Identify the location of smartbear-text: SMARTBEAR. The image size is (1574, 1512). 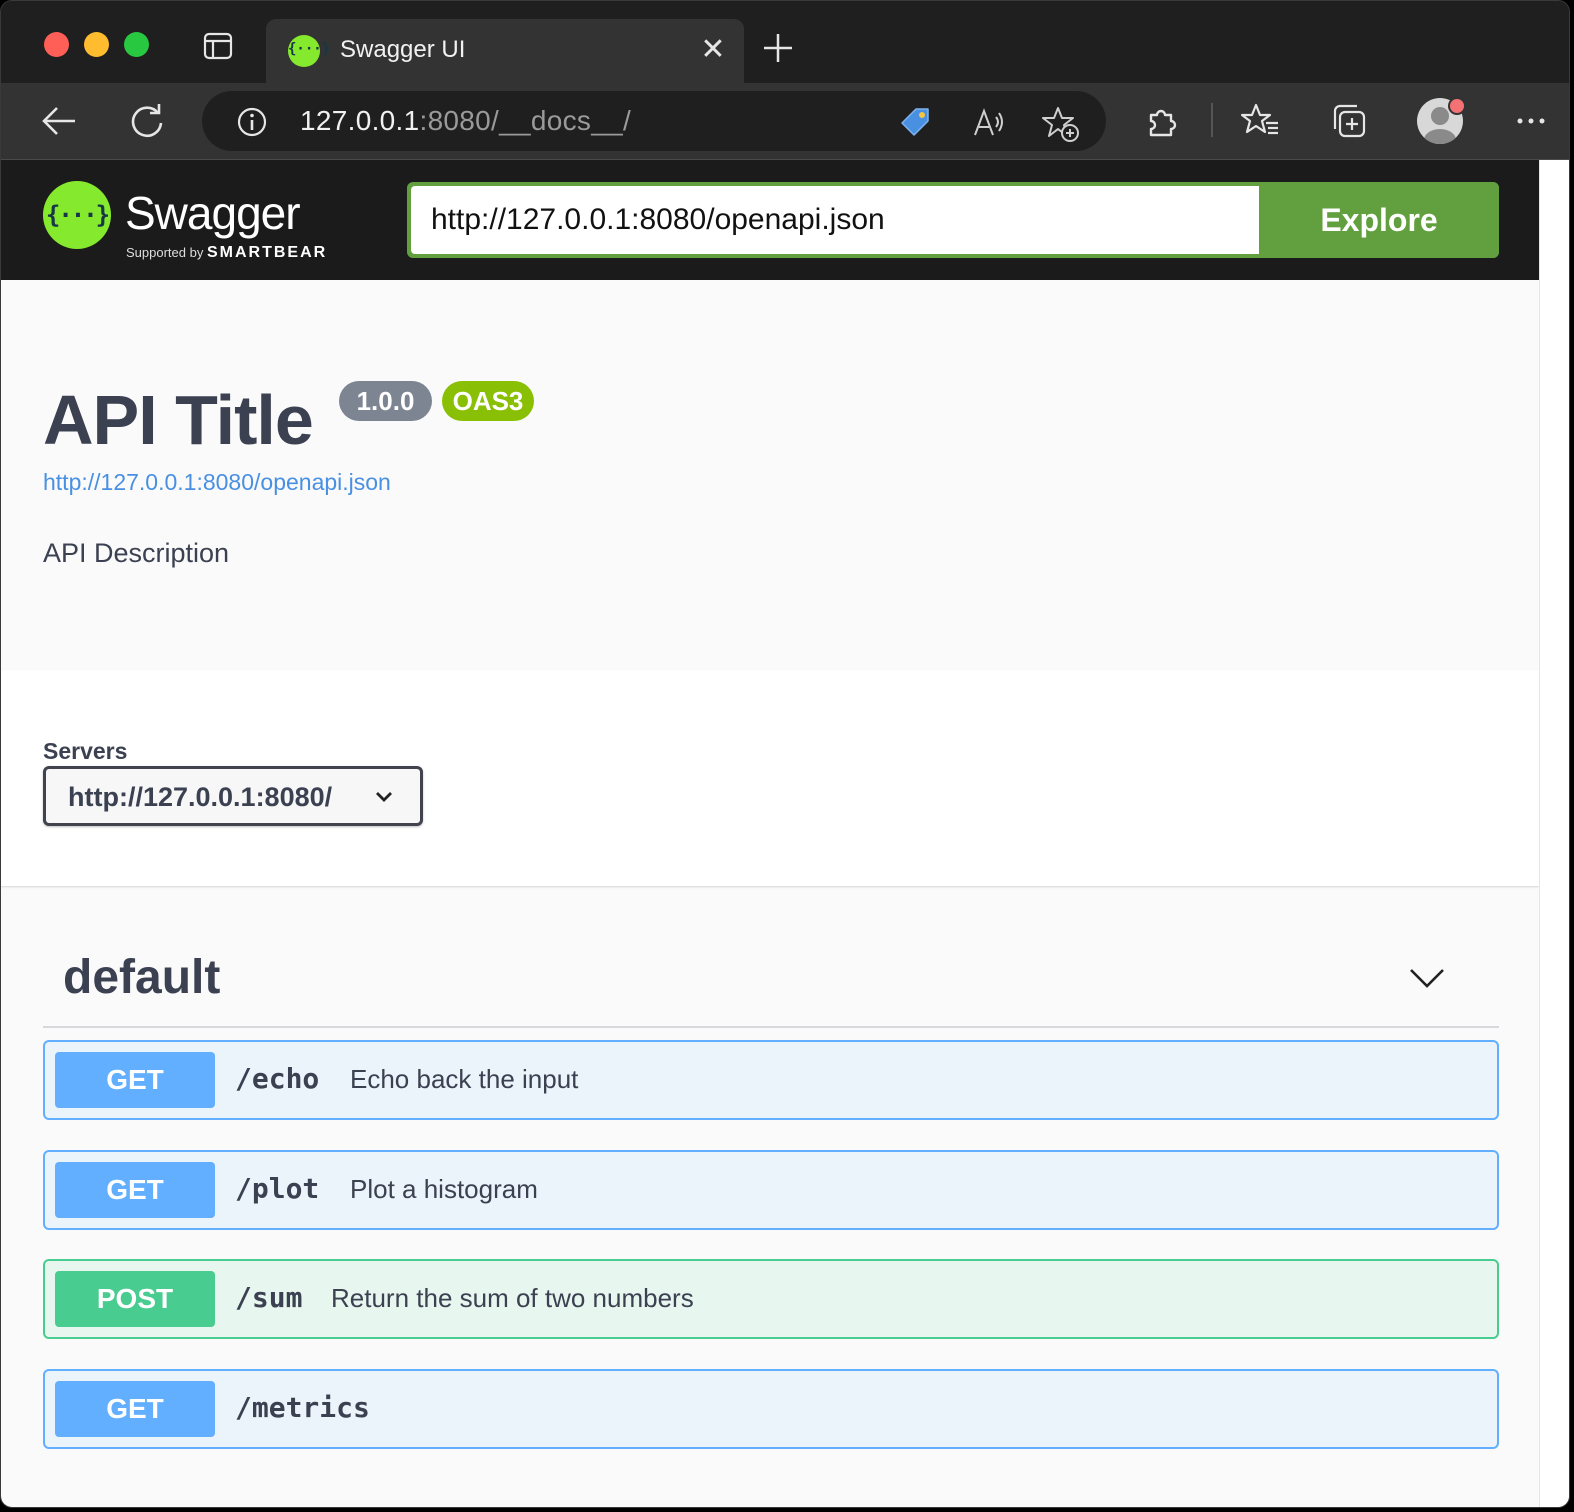
(267, 252).